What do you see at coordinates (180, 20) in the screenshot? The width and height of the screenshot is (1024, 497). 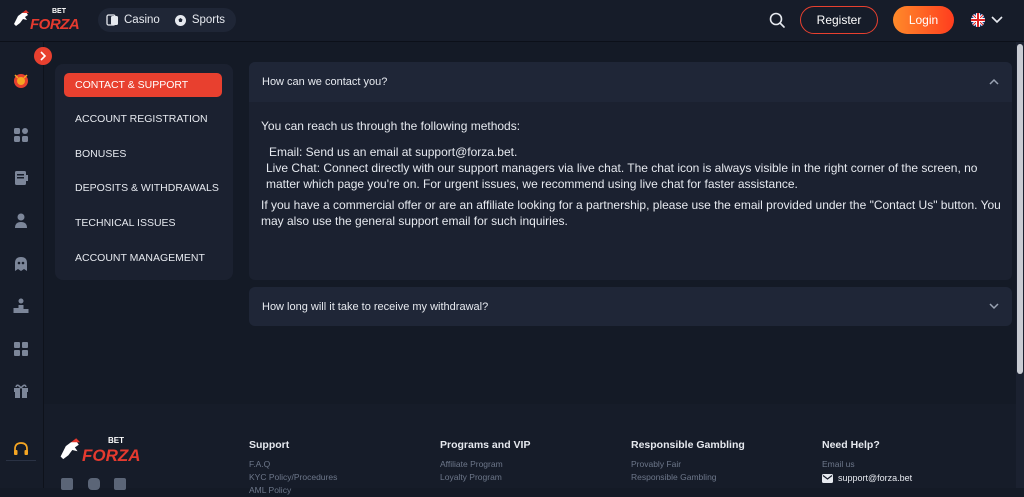 I see `soccer-ball-icon` at bounding box center [180, 20].